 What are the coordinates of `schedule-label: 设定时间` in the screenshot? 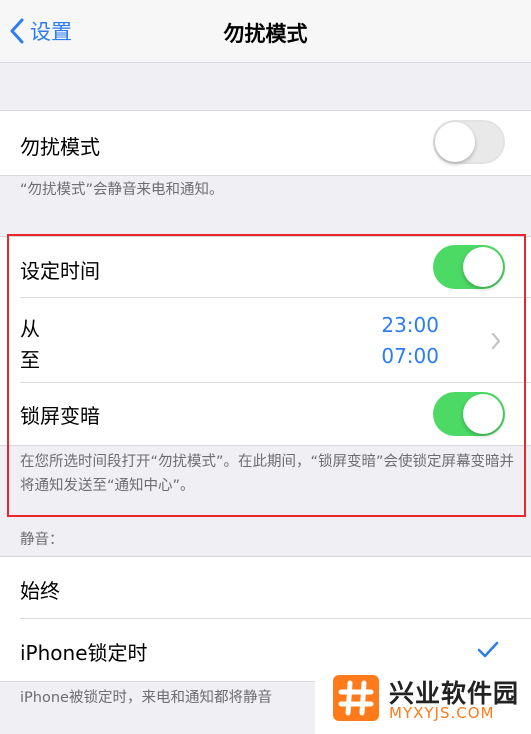 It's located at (60, 271).